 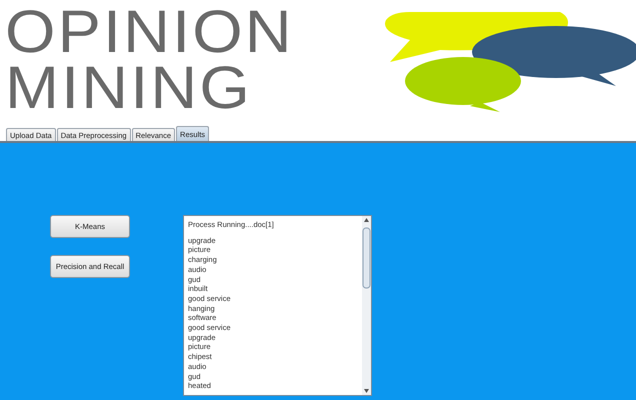 What do you see at coordinates (149, 32) in the screenshot?
I see `logo-title: OPINION` at bounding box center [149, 32].